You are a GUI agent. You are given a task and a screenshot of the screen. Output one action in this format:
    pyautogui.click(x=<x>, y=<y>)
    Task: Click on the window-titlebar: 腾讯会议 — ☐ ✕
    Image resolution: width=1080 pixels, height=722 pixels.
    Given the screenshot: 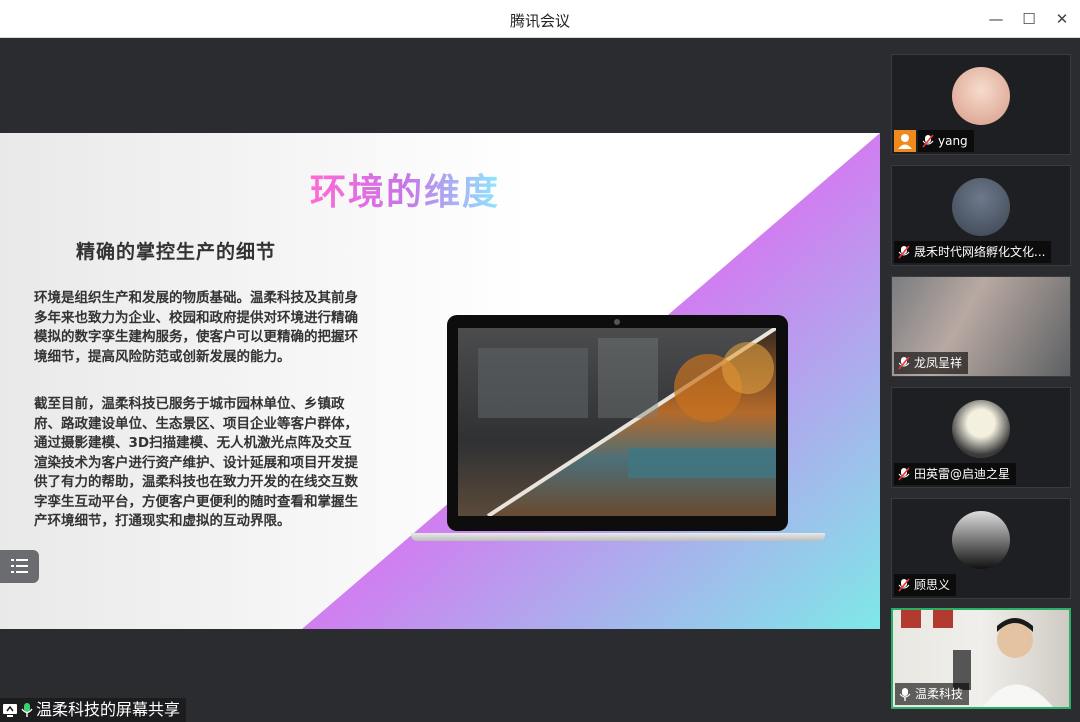 What is the action you would take?
    pyautogui.click(x=540, y=19)
    